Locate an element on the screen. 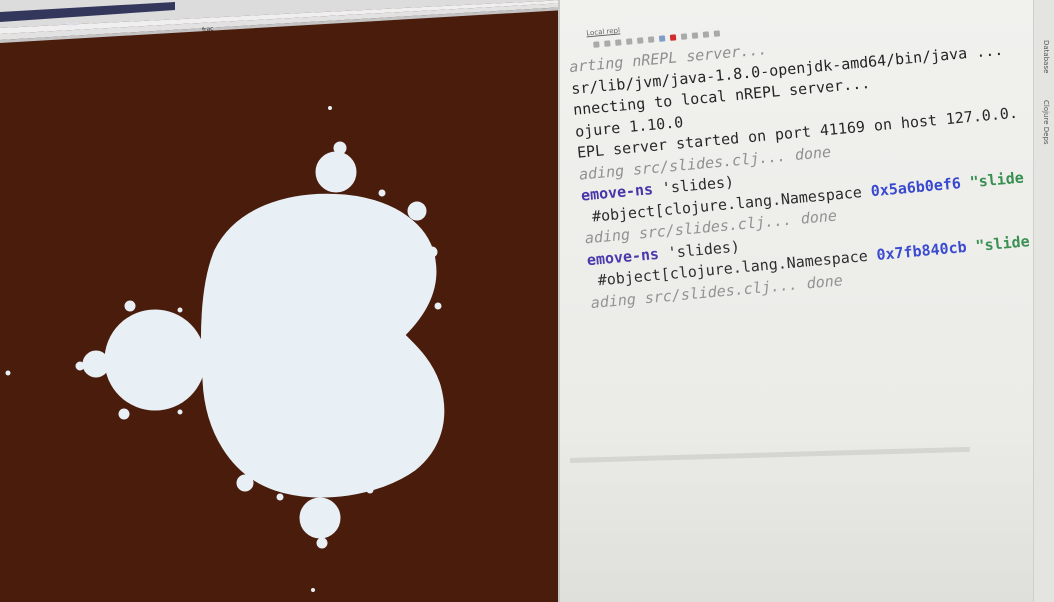 Image resolution: width=1054 pixels, height=602 pixels. sound-icon is located at coordinates (706, 34).